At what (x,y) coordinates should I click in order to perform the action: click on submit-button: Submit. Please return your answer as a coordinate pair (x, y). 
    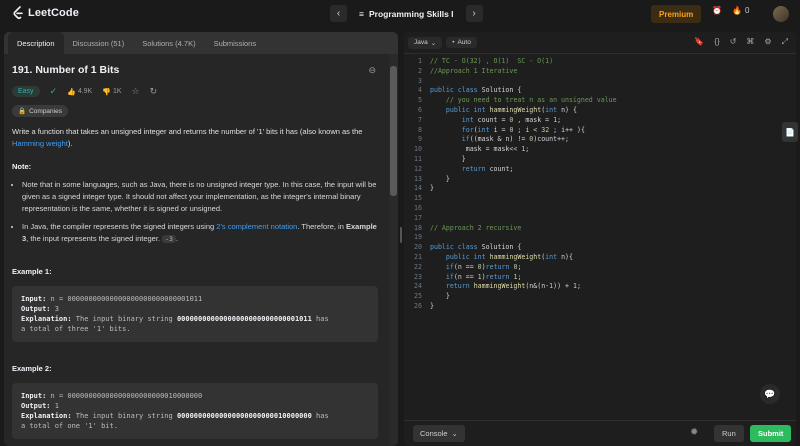
    Looking at the image, I should click on (771, 433).